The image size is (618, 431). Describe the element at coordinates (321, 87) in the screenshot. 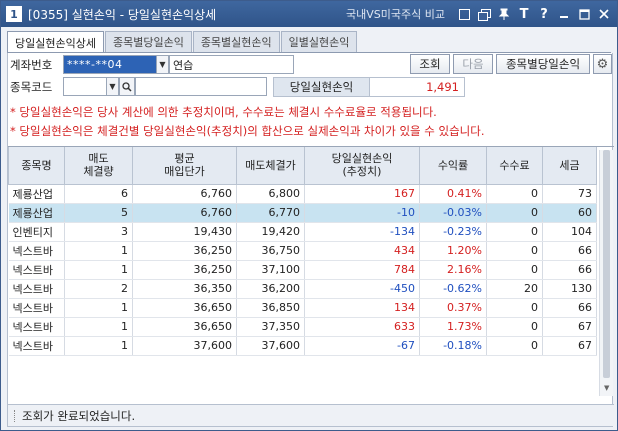

I see `daily-realized-pnl-label: 당일실현손익` at that location.